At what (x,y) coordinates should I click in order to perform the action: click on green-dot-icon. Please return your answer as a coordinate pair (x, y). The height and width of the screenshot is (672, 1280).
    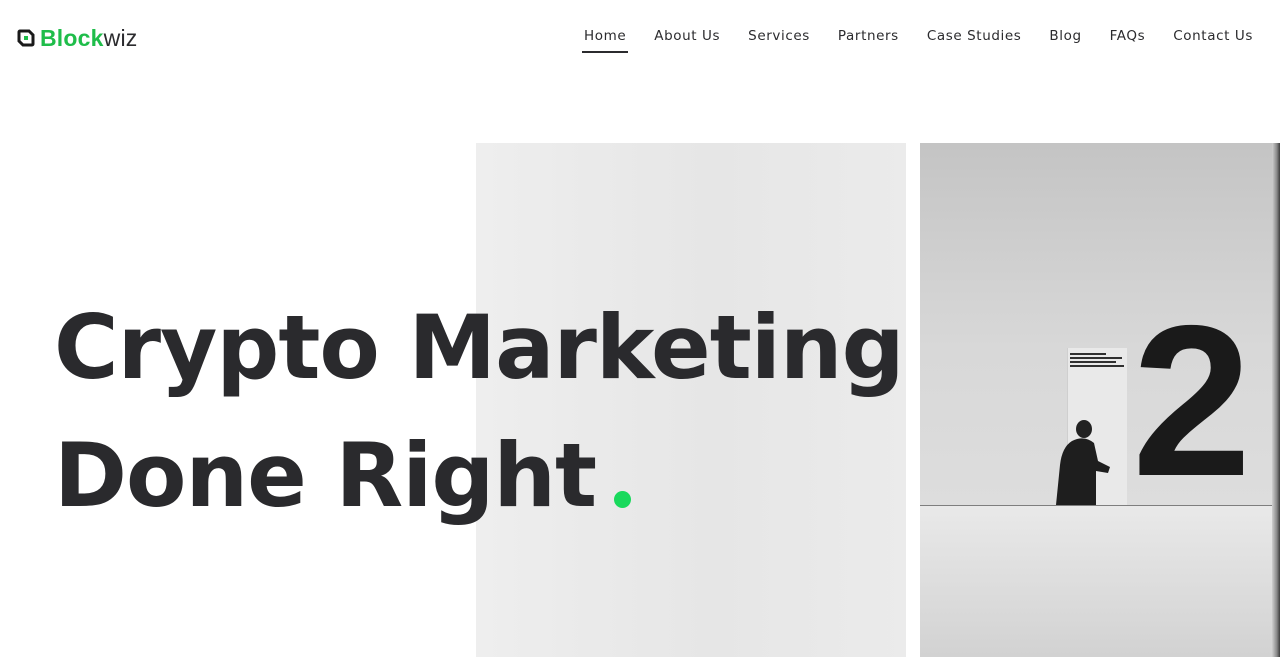
    Looking at the image, I should click on (623, 499).